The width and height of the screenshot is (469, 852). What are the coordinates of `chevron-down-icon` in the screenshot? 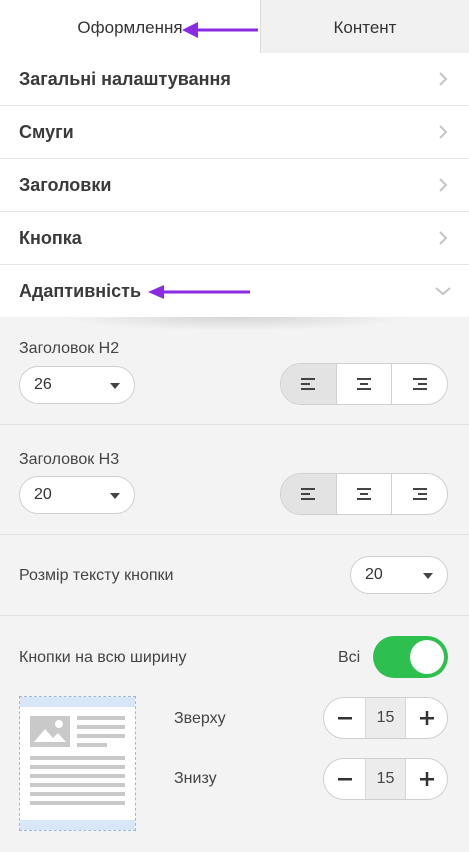 It's located at (443, 291).